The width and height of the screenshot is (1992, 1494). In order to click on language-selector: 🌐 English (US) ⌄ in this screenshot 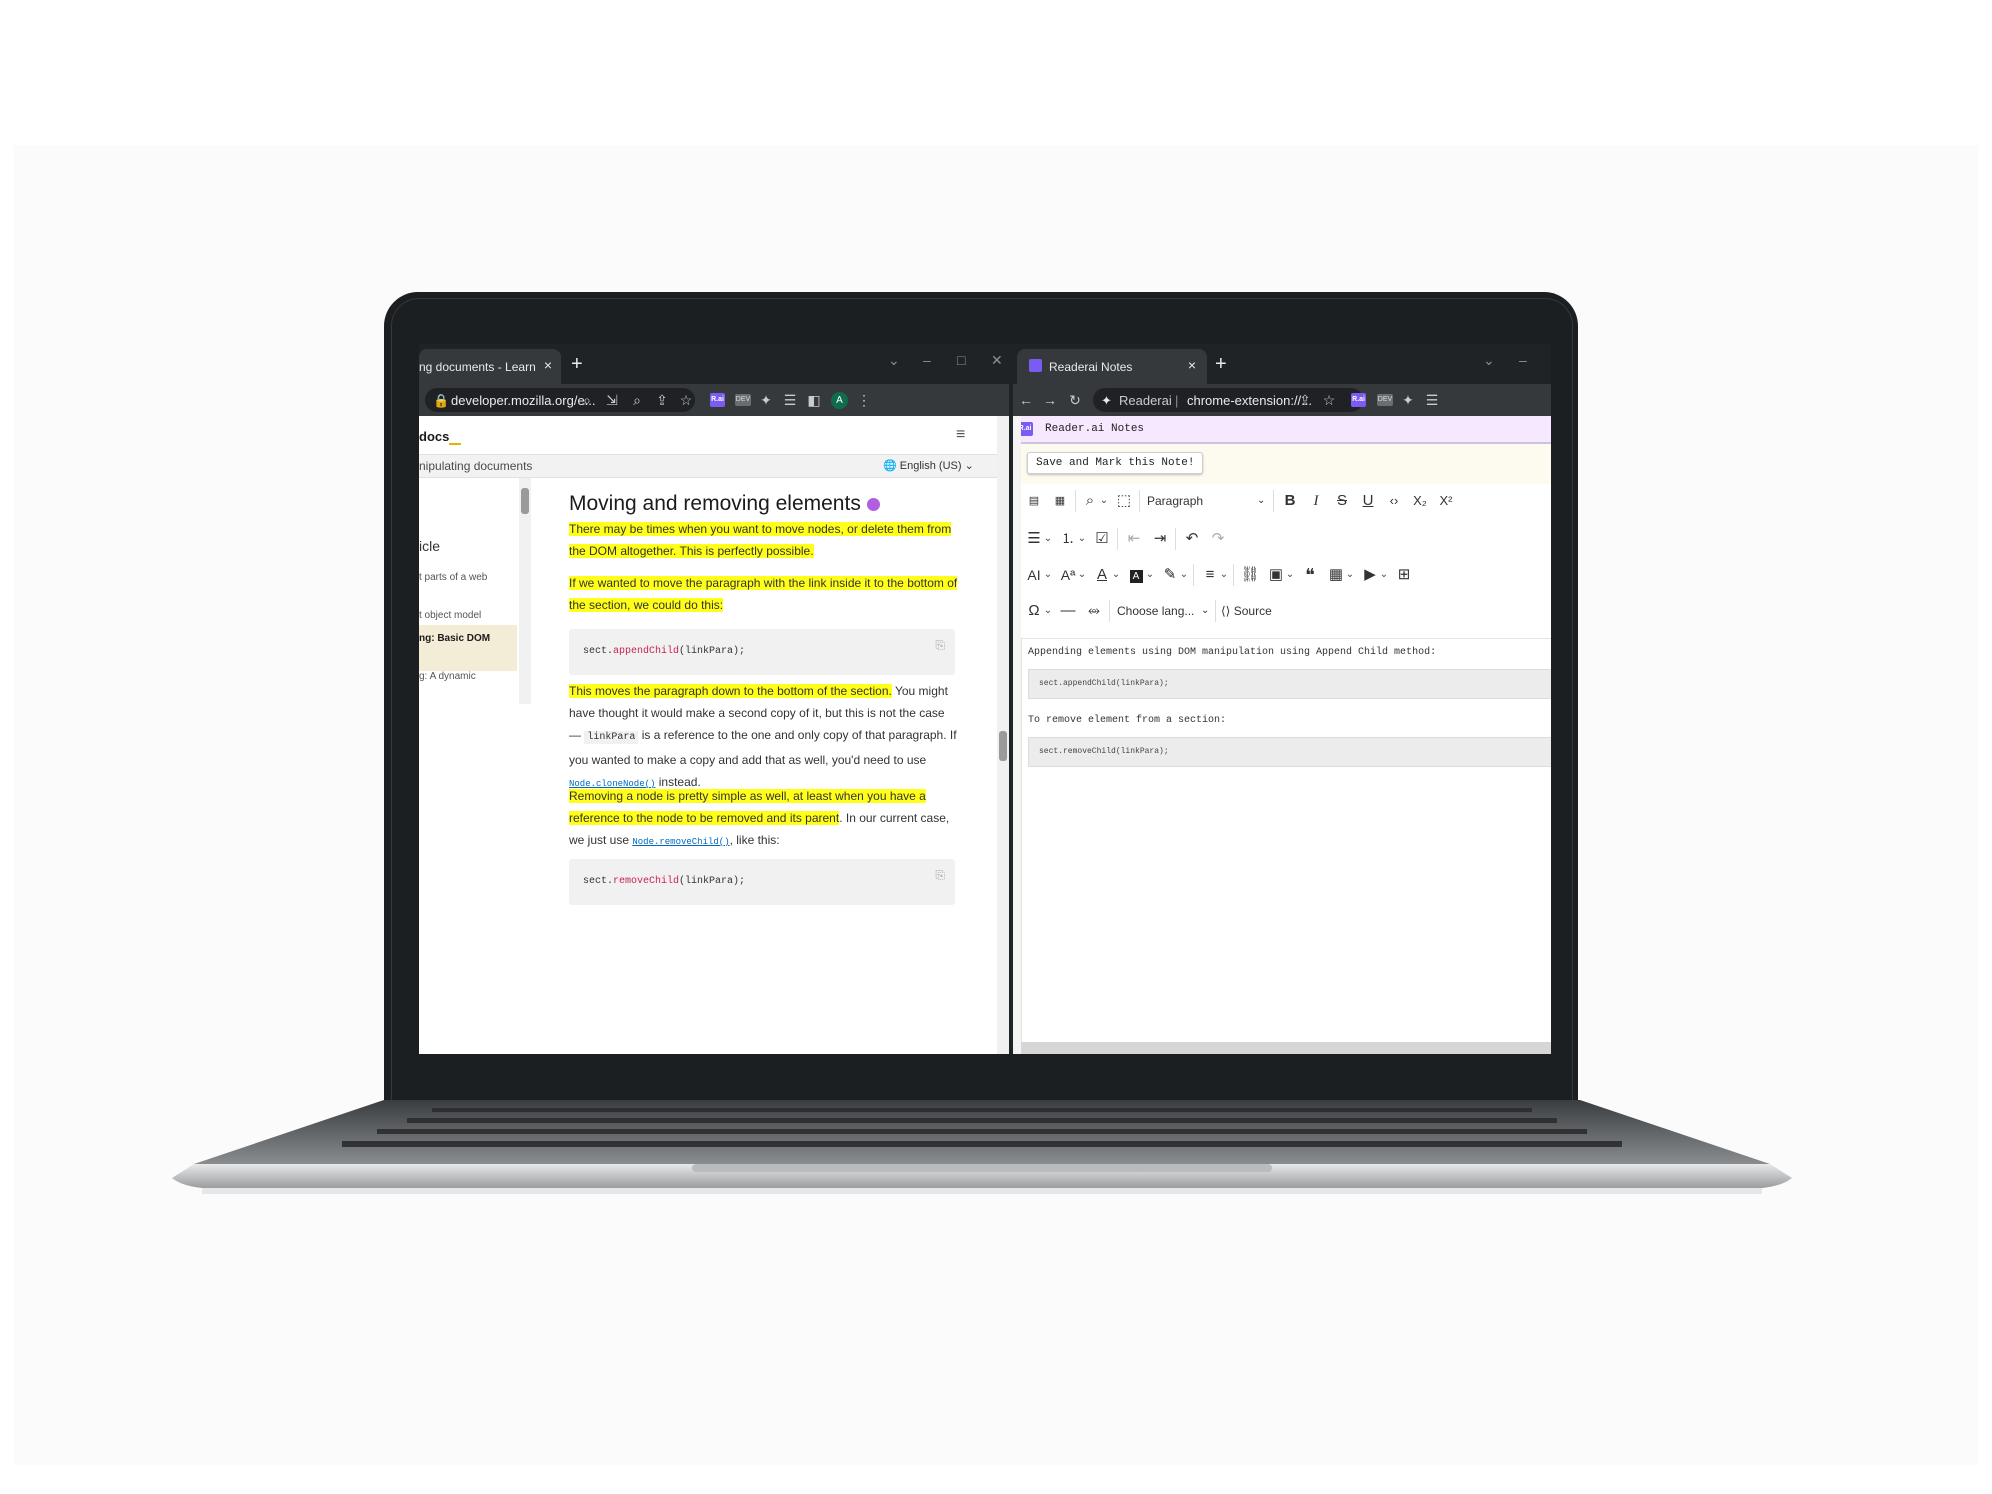, I will do `click(928, 465)`.